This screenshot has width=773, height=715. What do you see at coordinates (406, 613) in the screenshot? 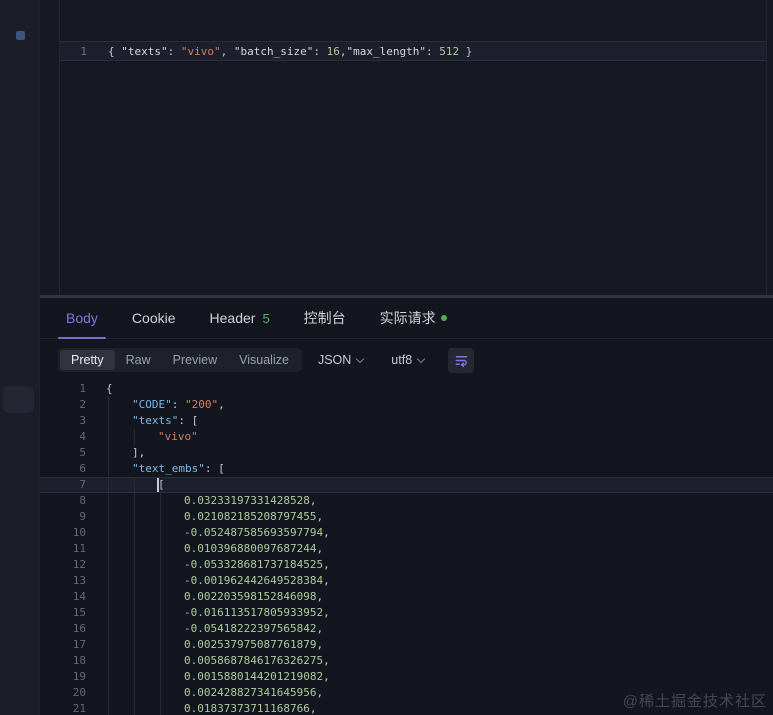
I see `json-line-15: 15 -0.016113517805933952,` at bounding box center [406, 613].